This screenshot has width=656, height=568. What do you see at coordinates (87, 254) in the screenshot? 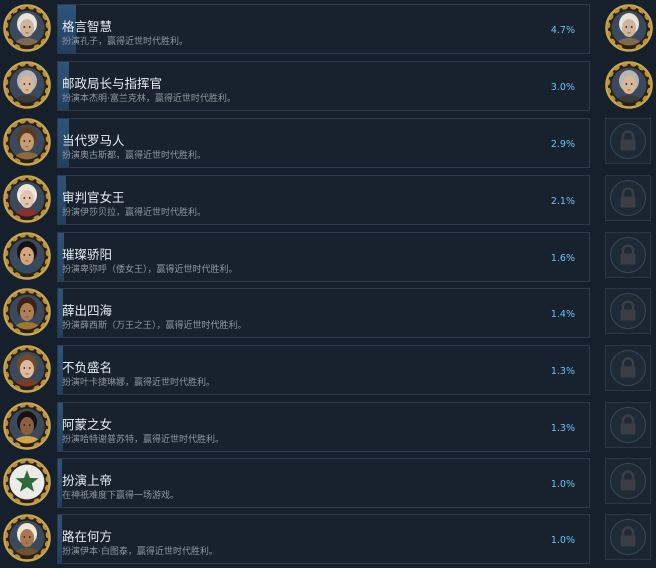
I see `achievement-title: 璀璨骄阳` at bounding box center [87, 254].